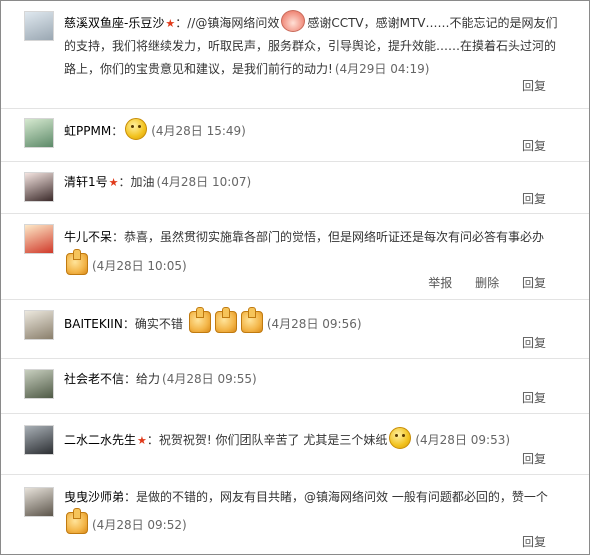 The height and width of the screenshot is (555, 590). What do you see at coordinates (139, 266) in the screenshot?
I see `comment-time: (4月28日 10:05)` at bounding box center [139, 266].